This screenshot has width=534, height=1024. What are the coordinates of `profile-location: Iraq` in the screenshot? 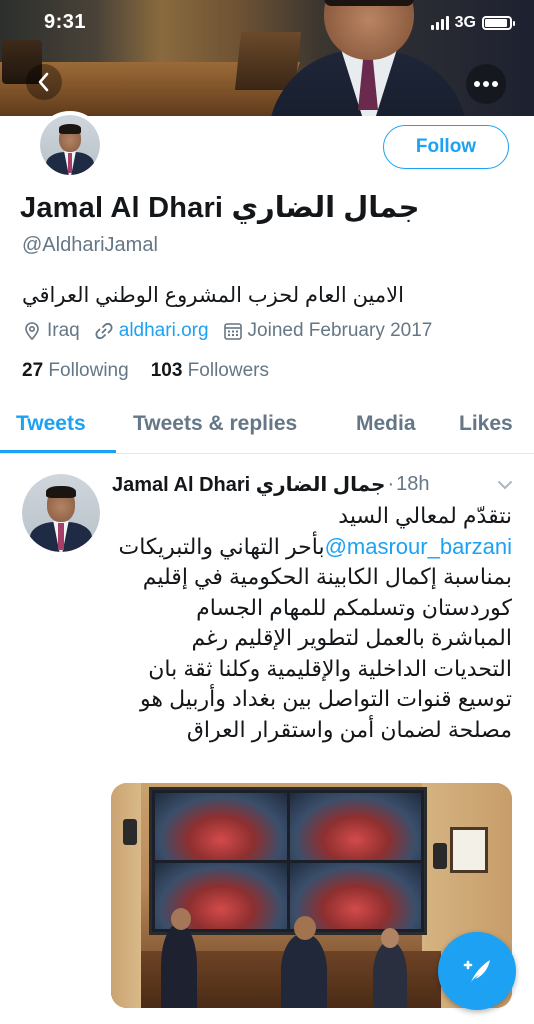 It's located at (51, 331).